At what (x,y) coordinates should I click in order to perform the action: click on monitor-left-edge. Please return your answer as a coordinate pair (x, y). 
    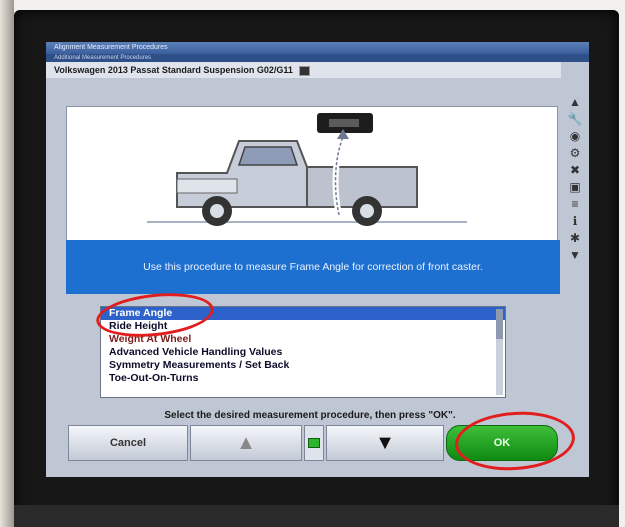
    Looking at the image, I should click on (7, 263).